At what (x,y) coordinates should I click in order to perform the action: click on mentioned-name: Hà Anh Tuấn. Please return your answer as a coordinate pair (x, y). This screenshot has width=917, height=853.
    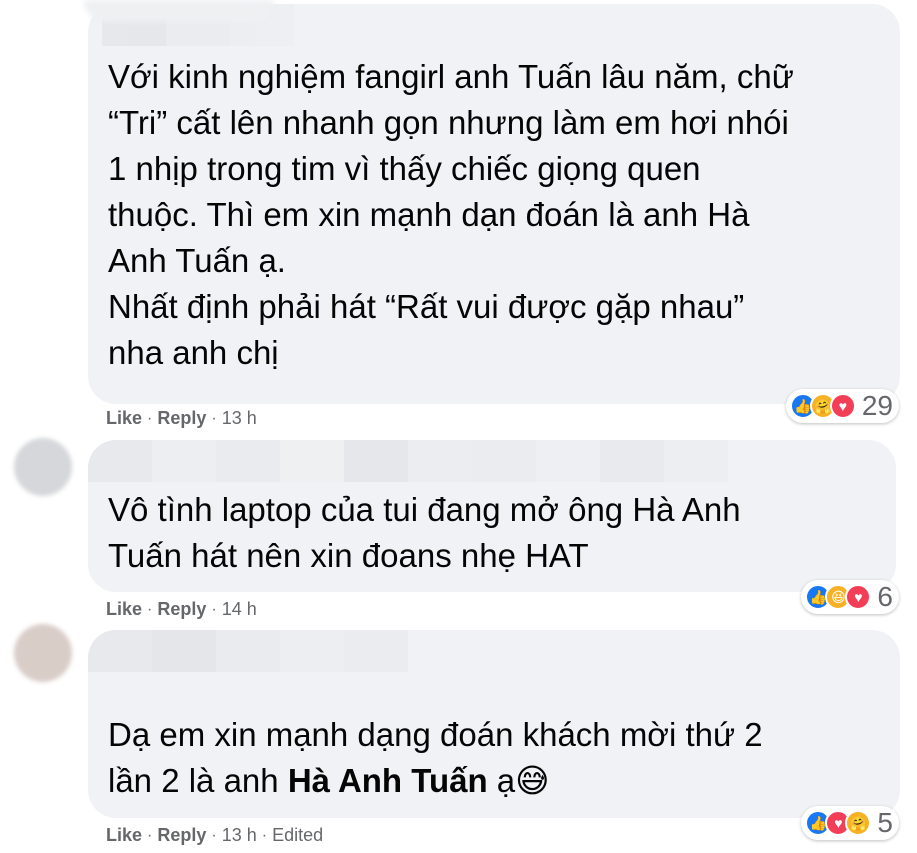
    Looking at the image, I should click on (387, 780).